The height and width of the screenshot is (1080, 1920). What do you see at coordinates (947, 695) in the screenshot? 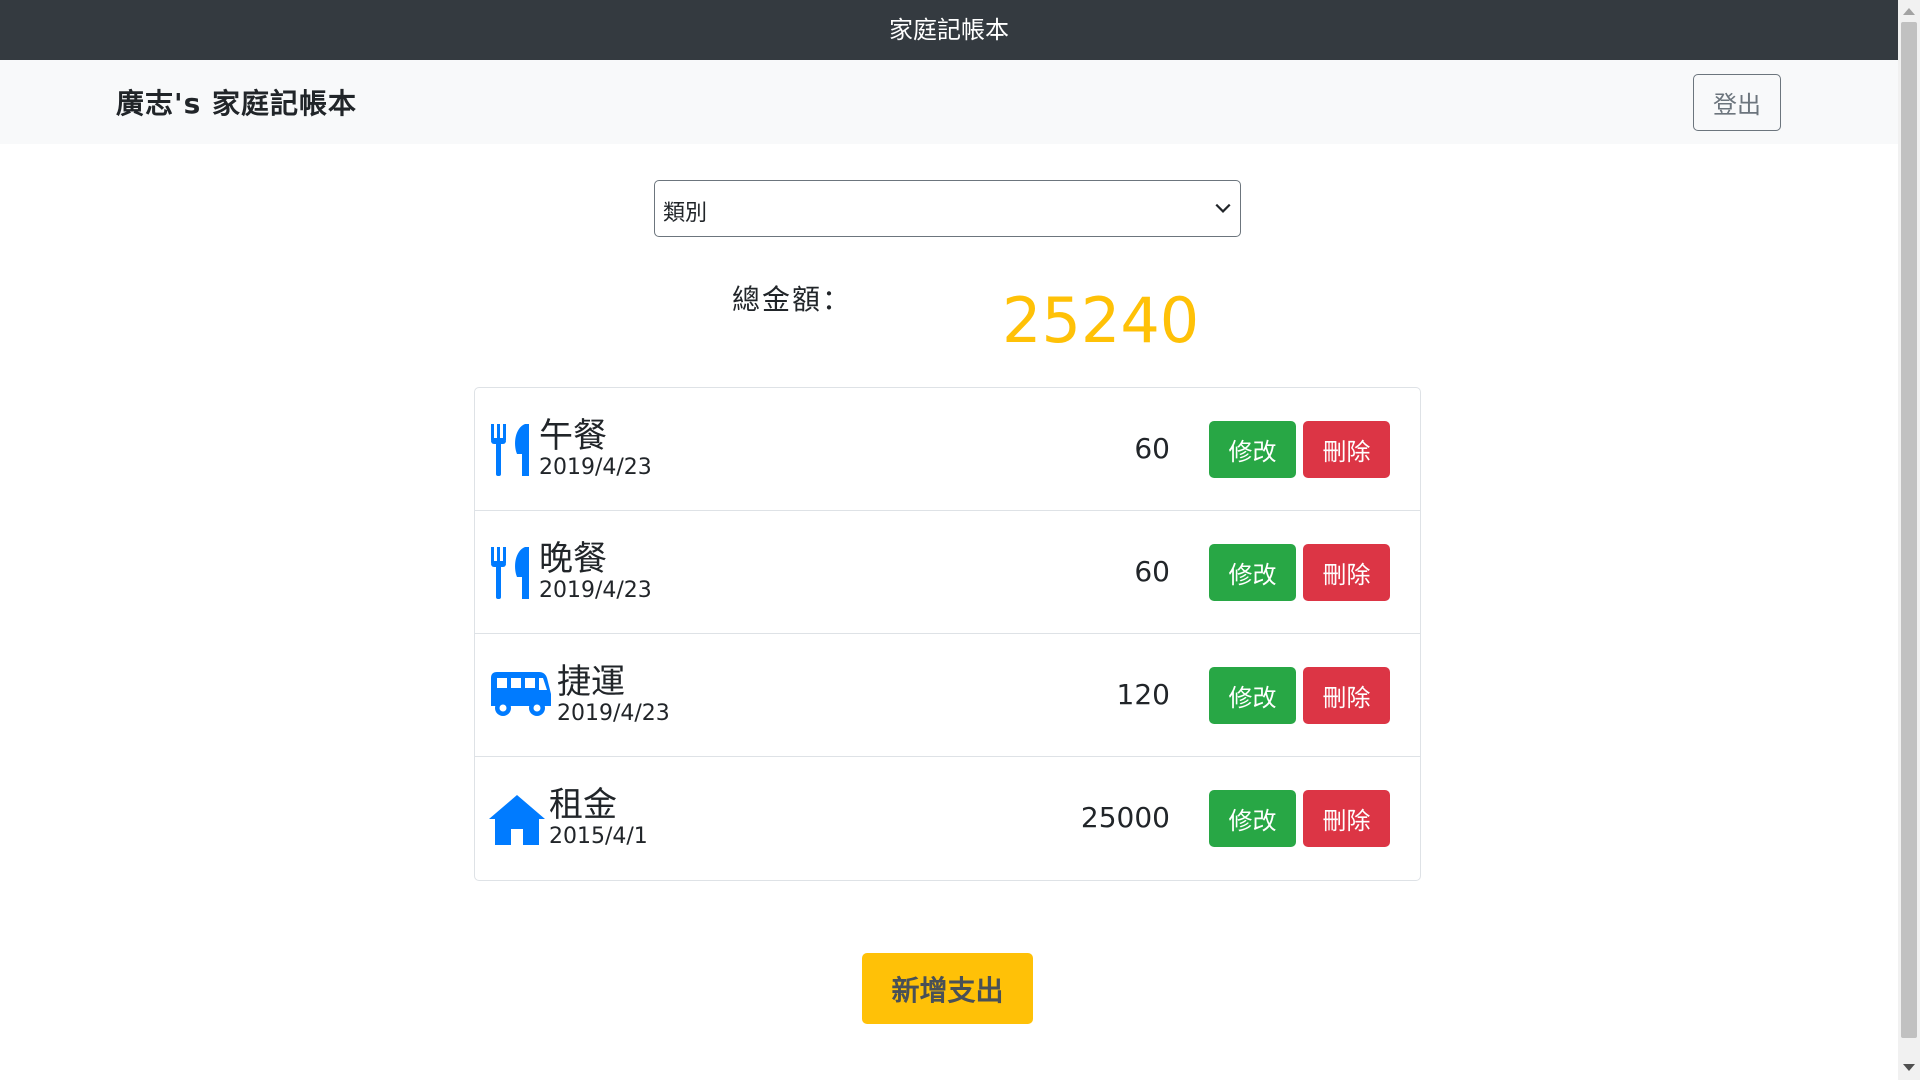
I see `list-item: 捷運 2019/4/23 120 修改 刪除` at bounding box center [947, 695].